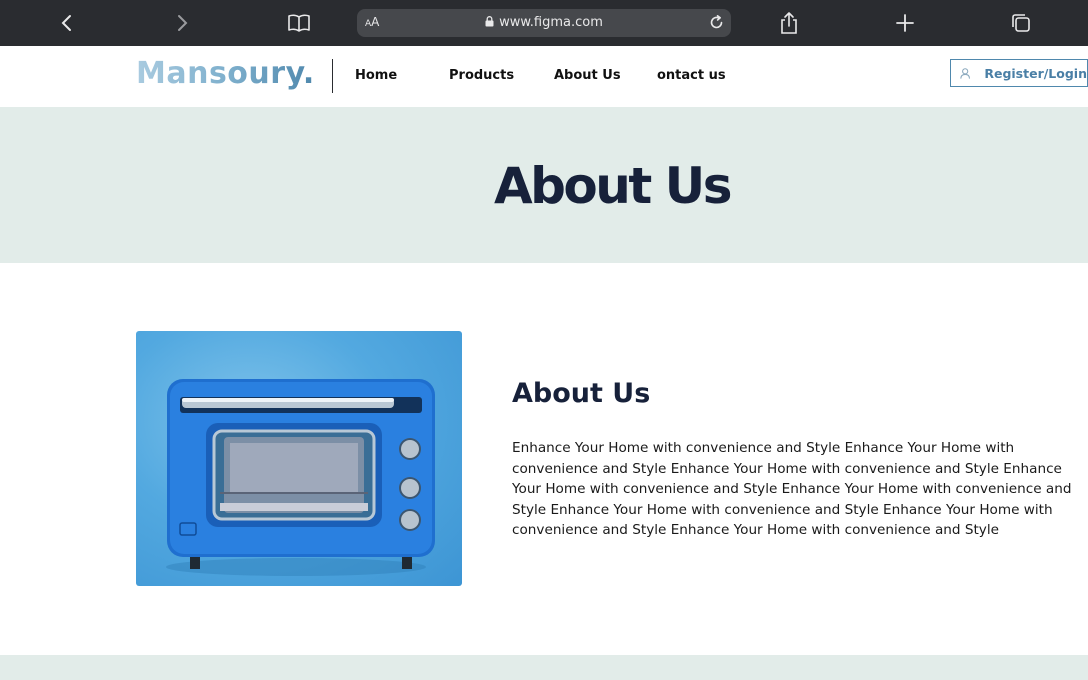 The height and width of the screenshot is (680, 1088). I want to click on nav-link-contact-us: ontact us, so click(691, 75).